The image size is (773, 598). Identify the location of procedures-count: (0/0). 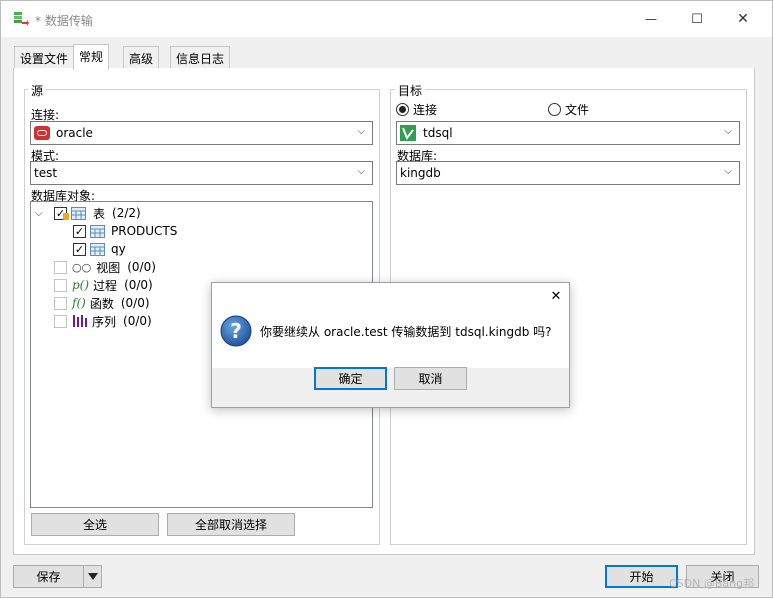
(138, 285).